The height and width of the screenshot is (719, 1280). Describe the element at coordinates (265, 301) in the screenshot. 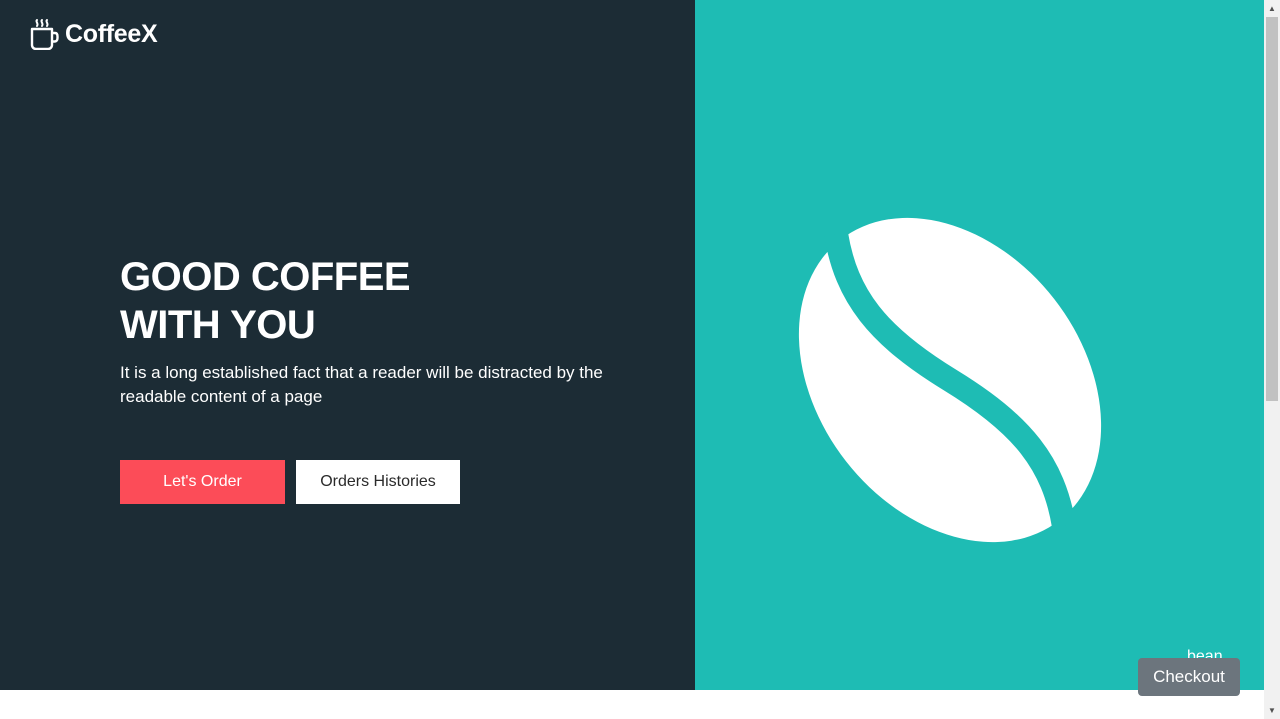

I see `hero-title: GOOD COFFEE WITH YOU` at that location.